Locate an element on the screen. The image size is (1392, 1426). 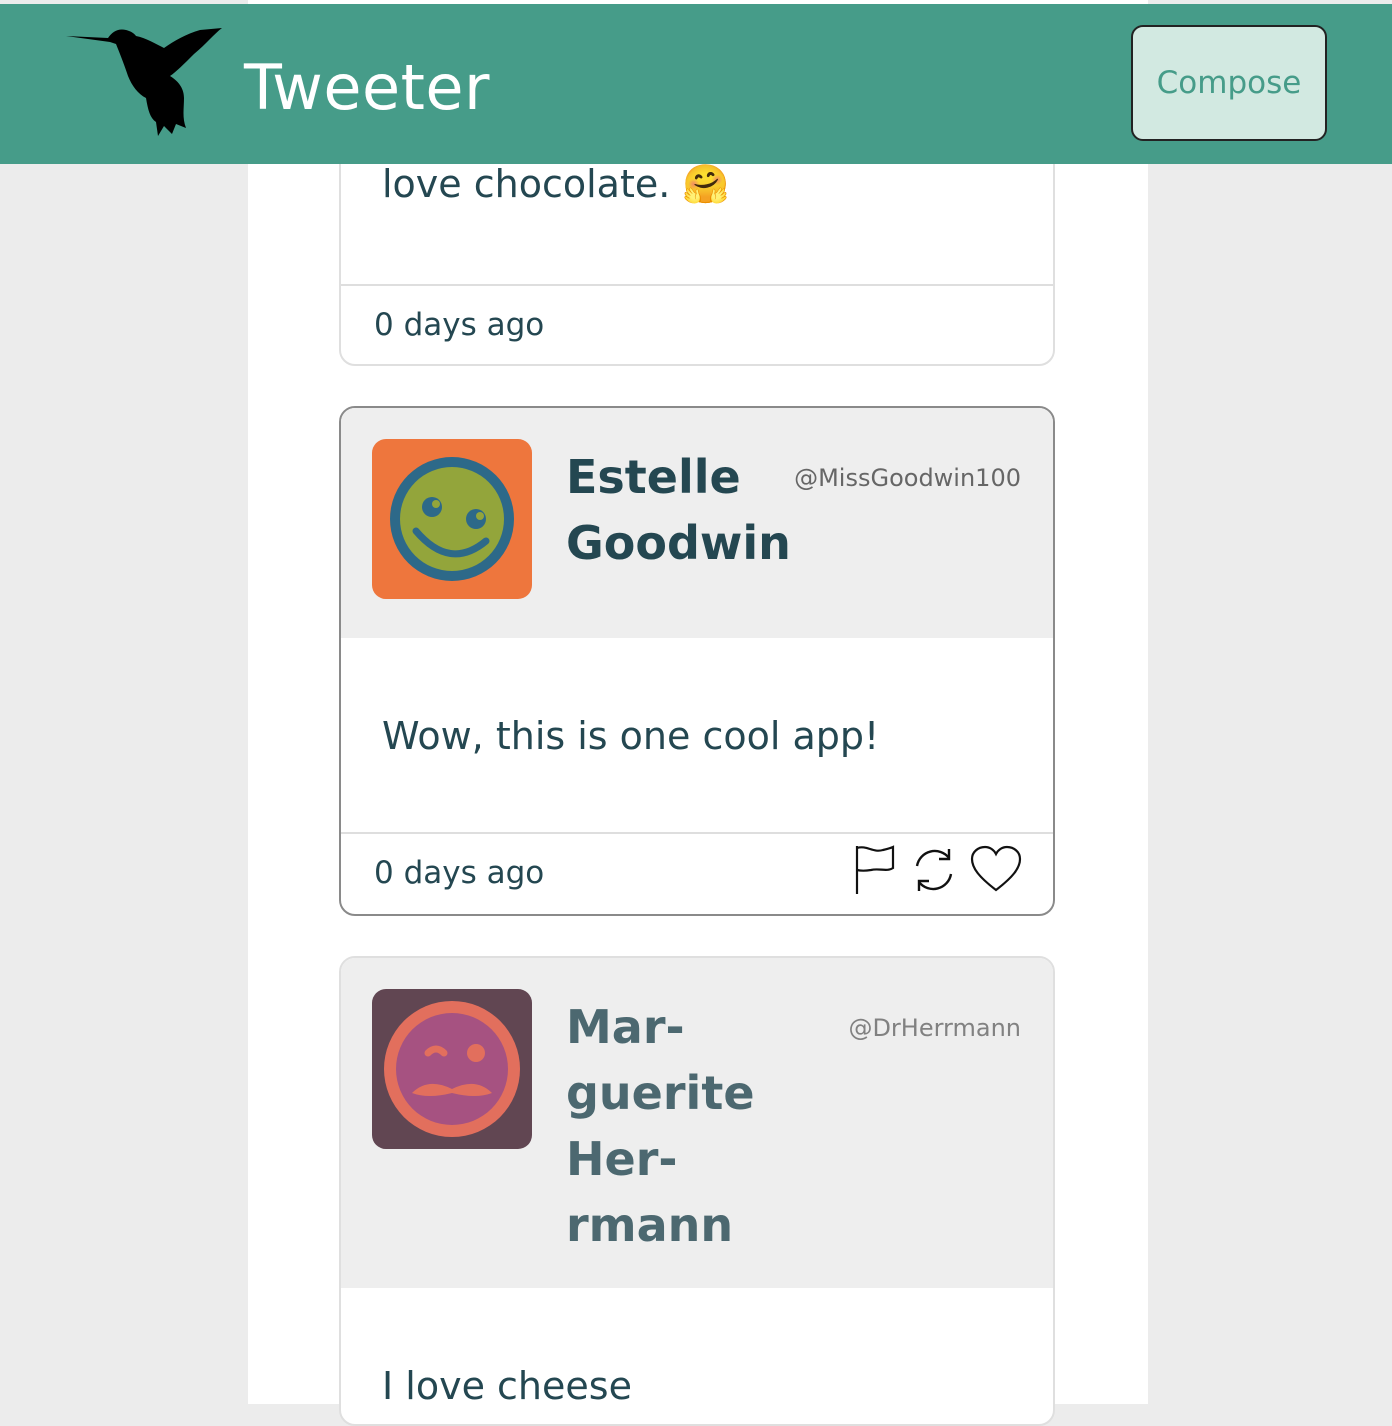
tweet-header: Estelle Goodwin @MissGoodwin100 is located at coordinates (697, 523).